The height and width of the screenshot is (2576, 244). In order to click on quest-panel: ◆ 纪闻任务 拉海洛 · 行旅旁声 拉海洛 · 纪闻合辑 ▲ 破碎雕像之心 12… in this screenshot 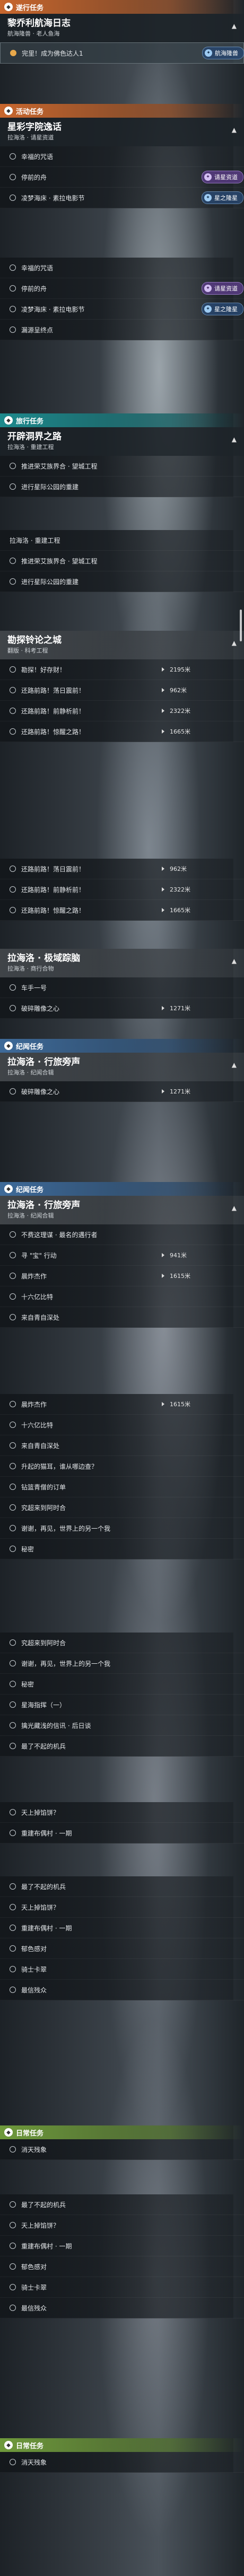, I will do `click(122, 1070)`.